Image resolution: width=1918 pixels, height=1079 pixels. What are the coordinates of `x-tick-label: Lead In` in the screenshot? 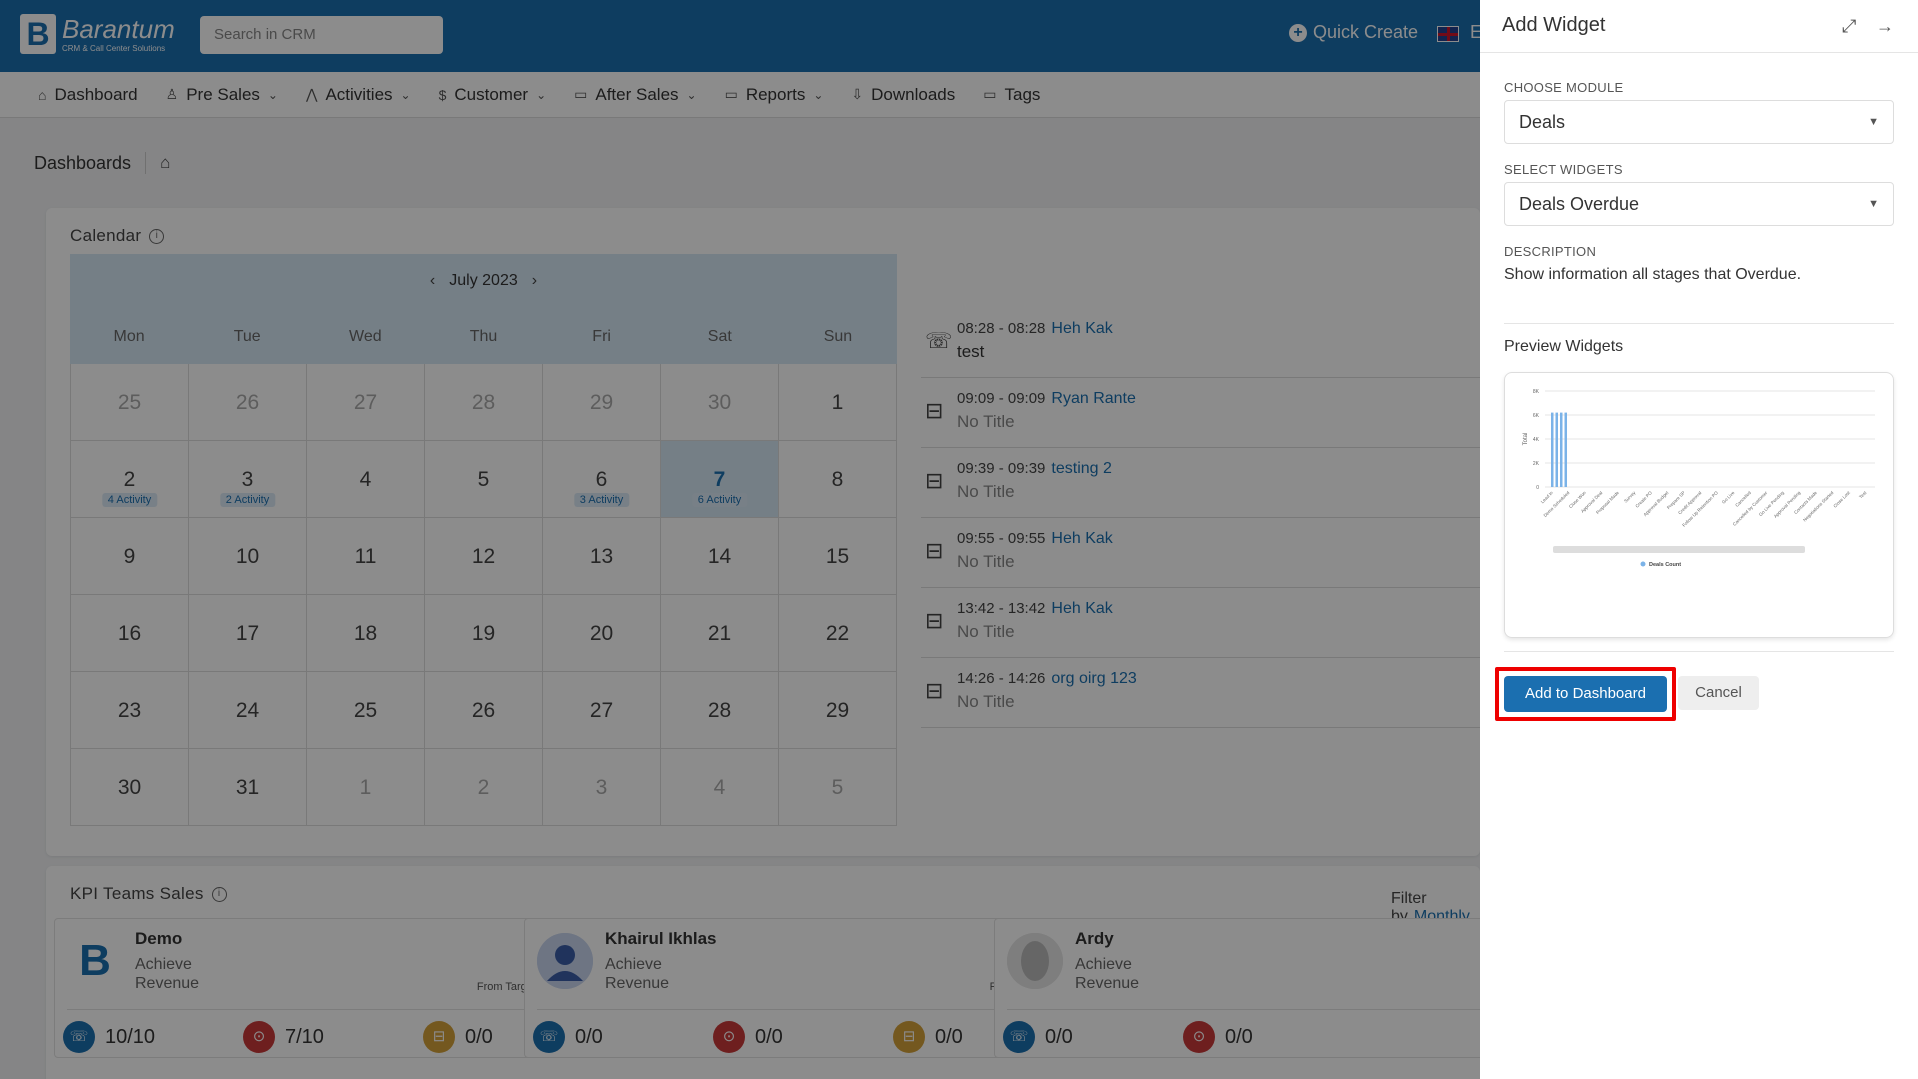 It's located at (1547, 497).